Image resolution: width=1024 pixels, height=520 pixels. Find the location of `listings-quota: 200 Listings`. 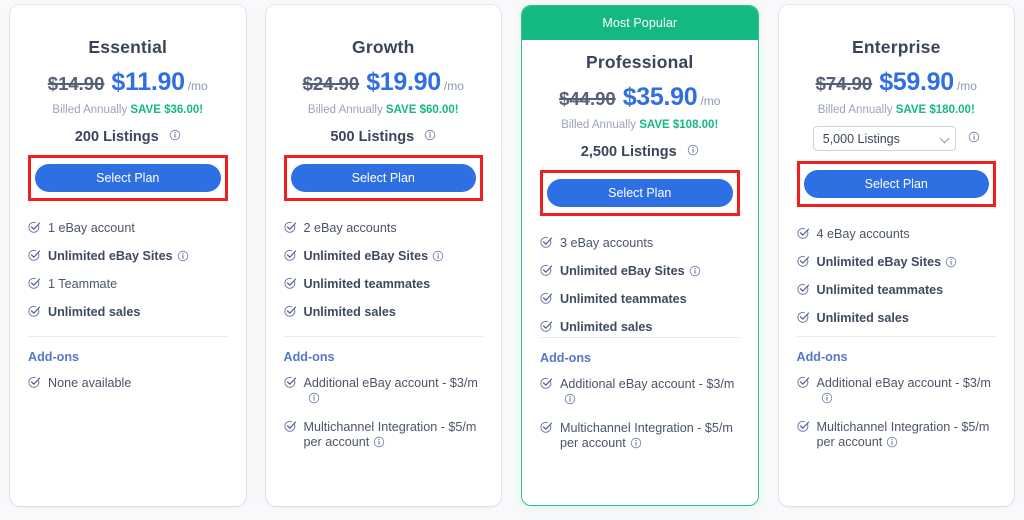

listings-quota: 200 Listings is located at coordinates (128, 137).